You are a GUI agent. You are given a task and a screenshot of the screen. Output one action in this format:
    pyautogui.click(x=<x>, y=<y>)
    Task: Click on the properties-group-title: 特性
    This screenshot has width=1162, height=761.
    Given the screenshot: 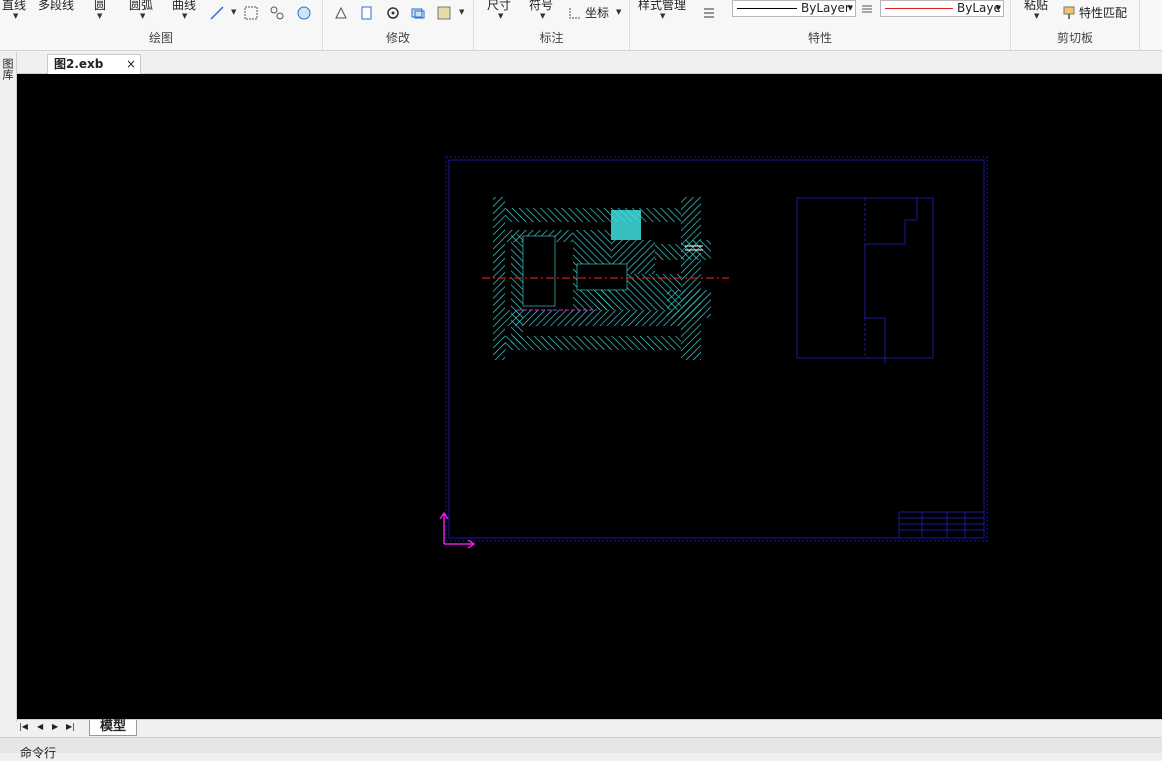 What is the action you would take?
    pyautogui.click(x=819, y=38)
    